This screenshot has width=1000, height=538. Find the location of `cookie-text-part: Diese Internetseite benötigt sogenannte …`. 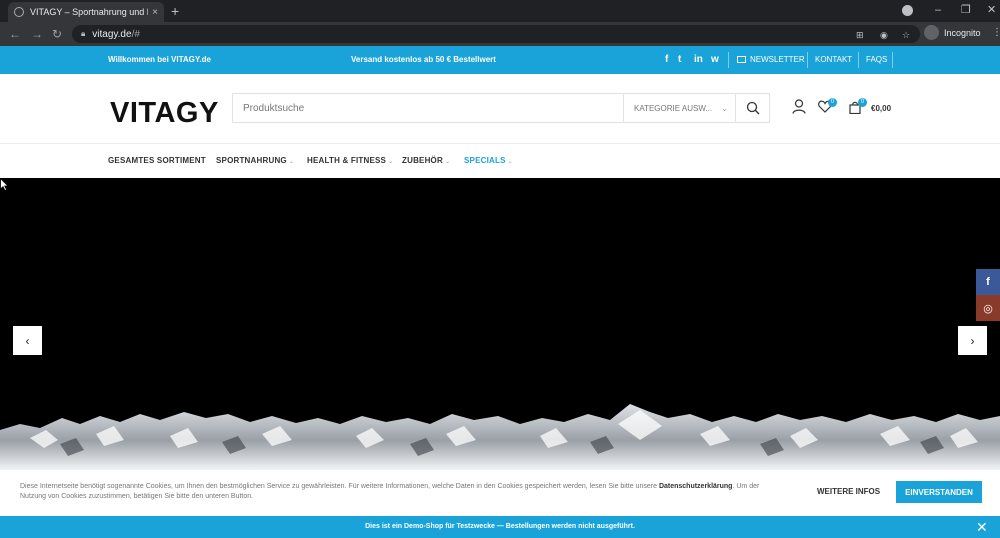

cookie-text-part: Diese Internetseite benötigt sogenannte … is located at coordinates (339, 486).